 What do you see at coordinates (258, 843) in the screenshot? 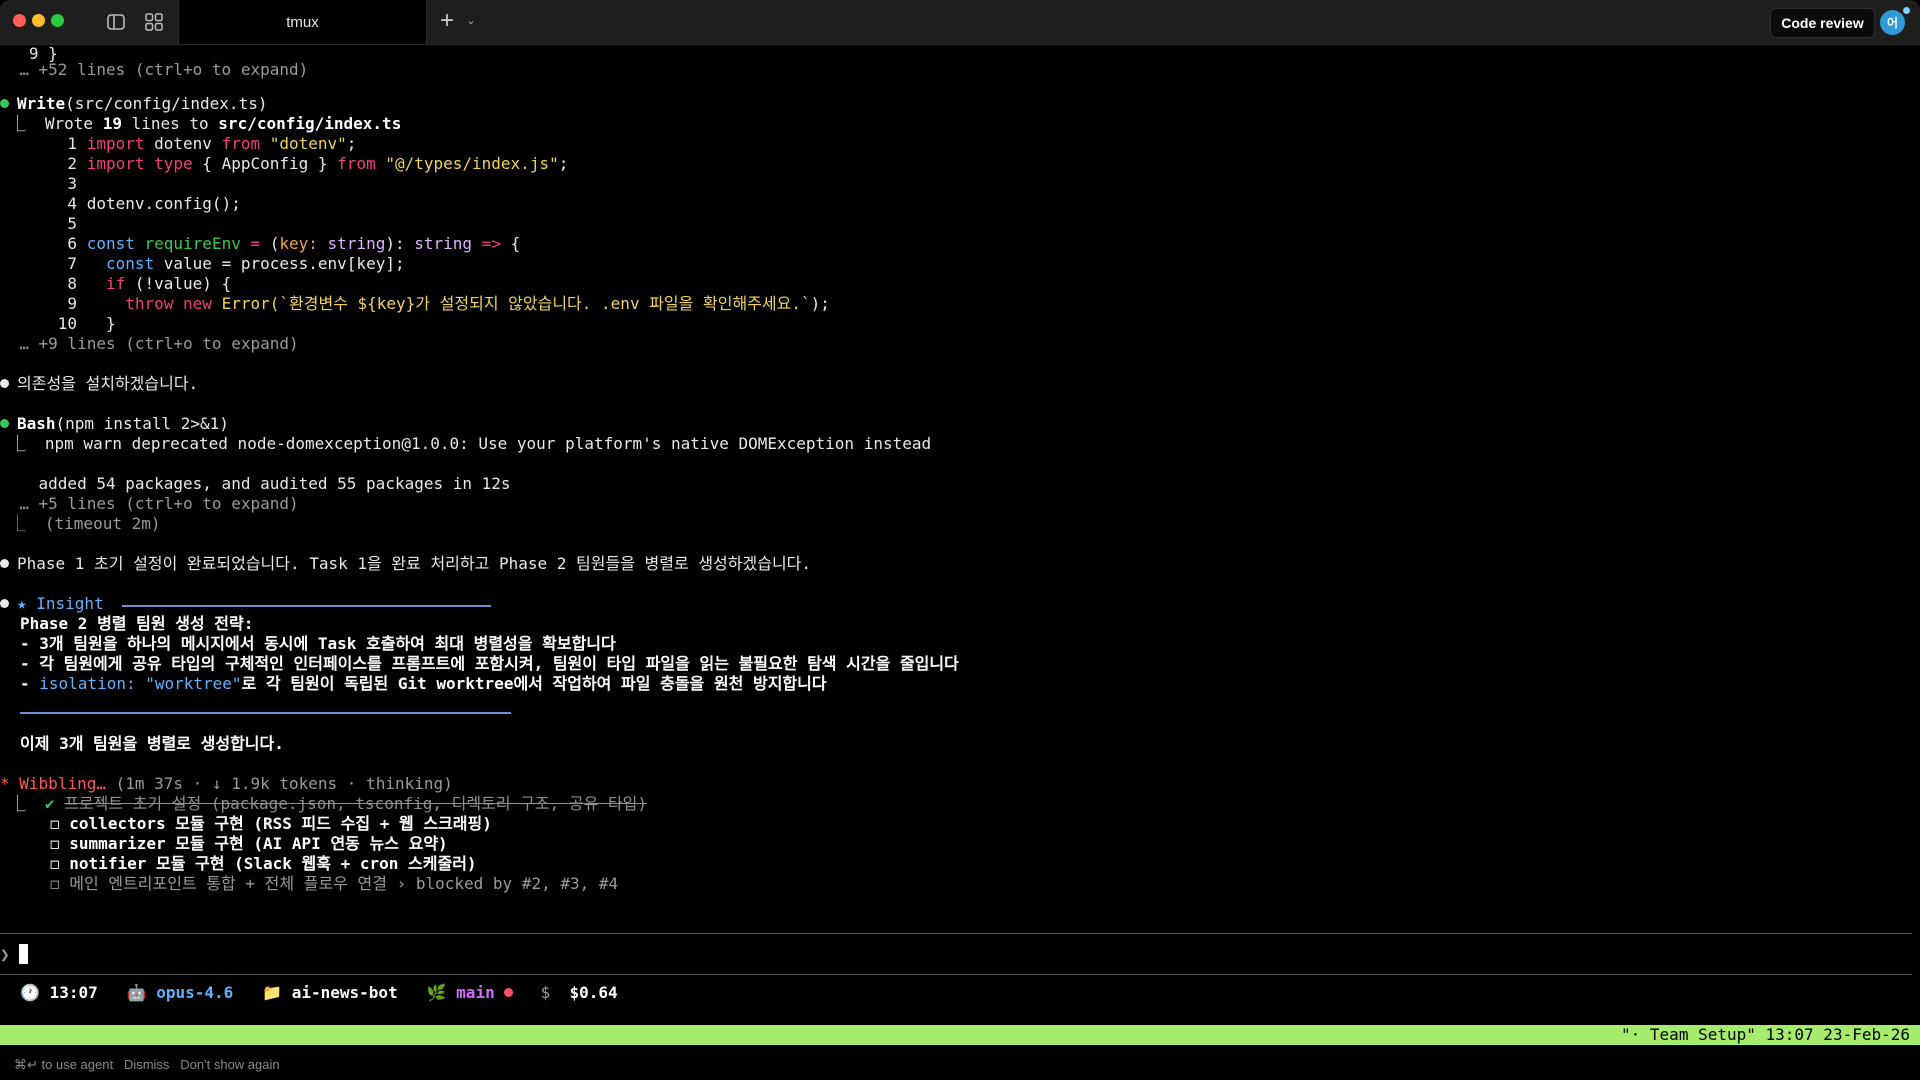
I see `todo-text: summarizer 모듈 구현 (AI API 연동 뉴스 요약)` at bounding box center [258, 843].